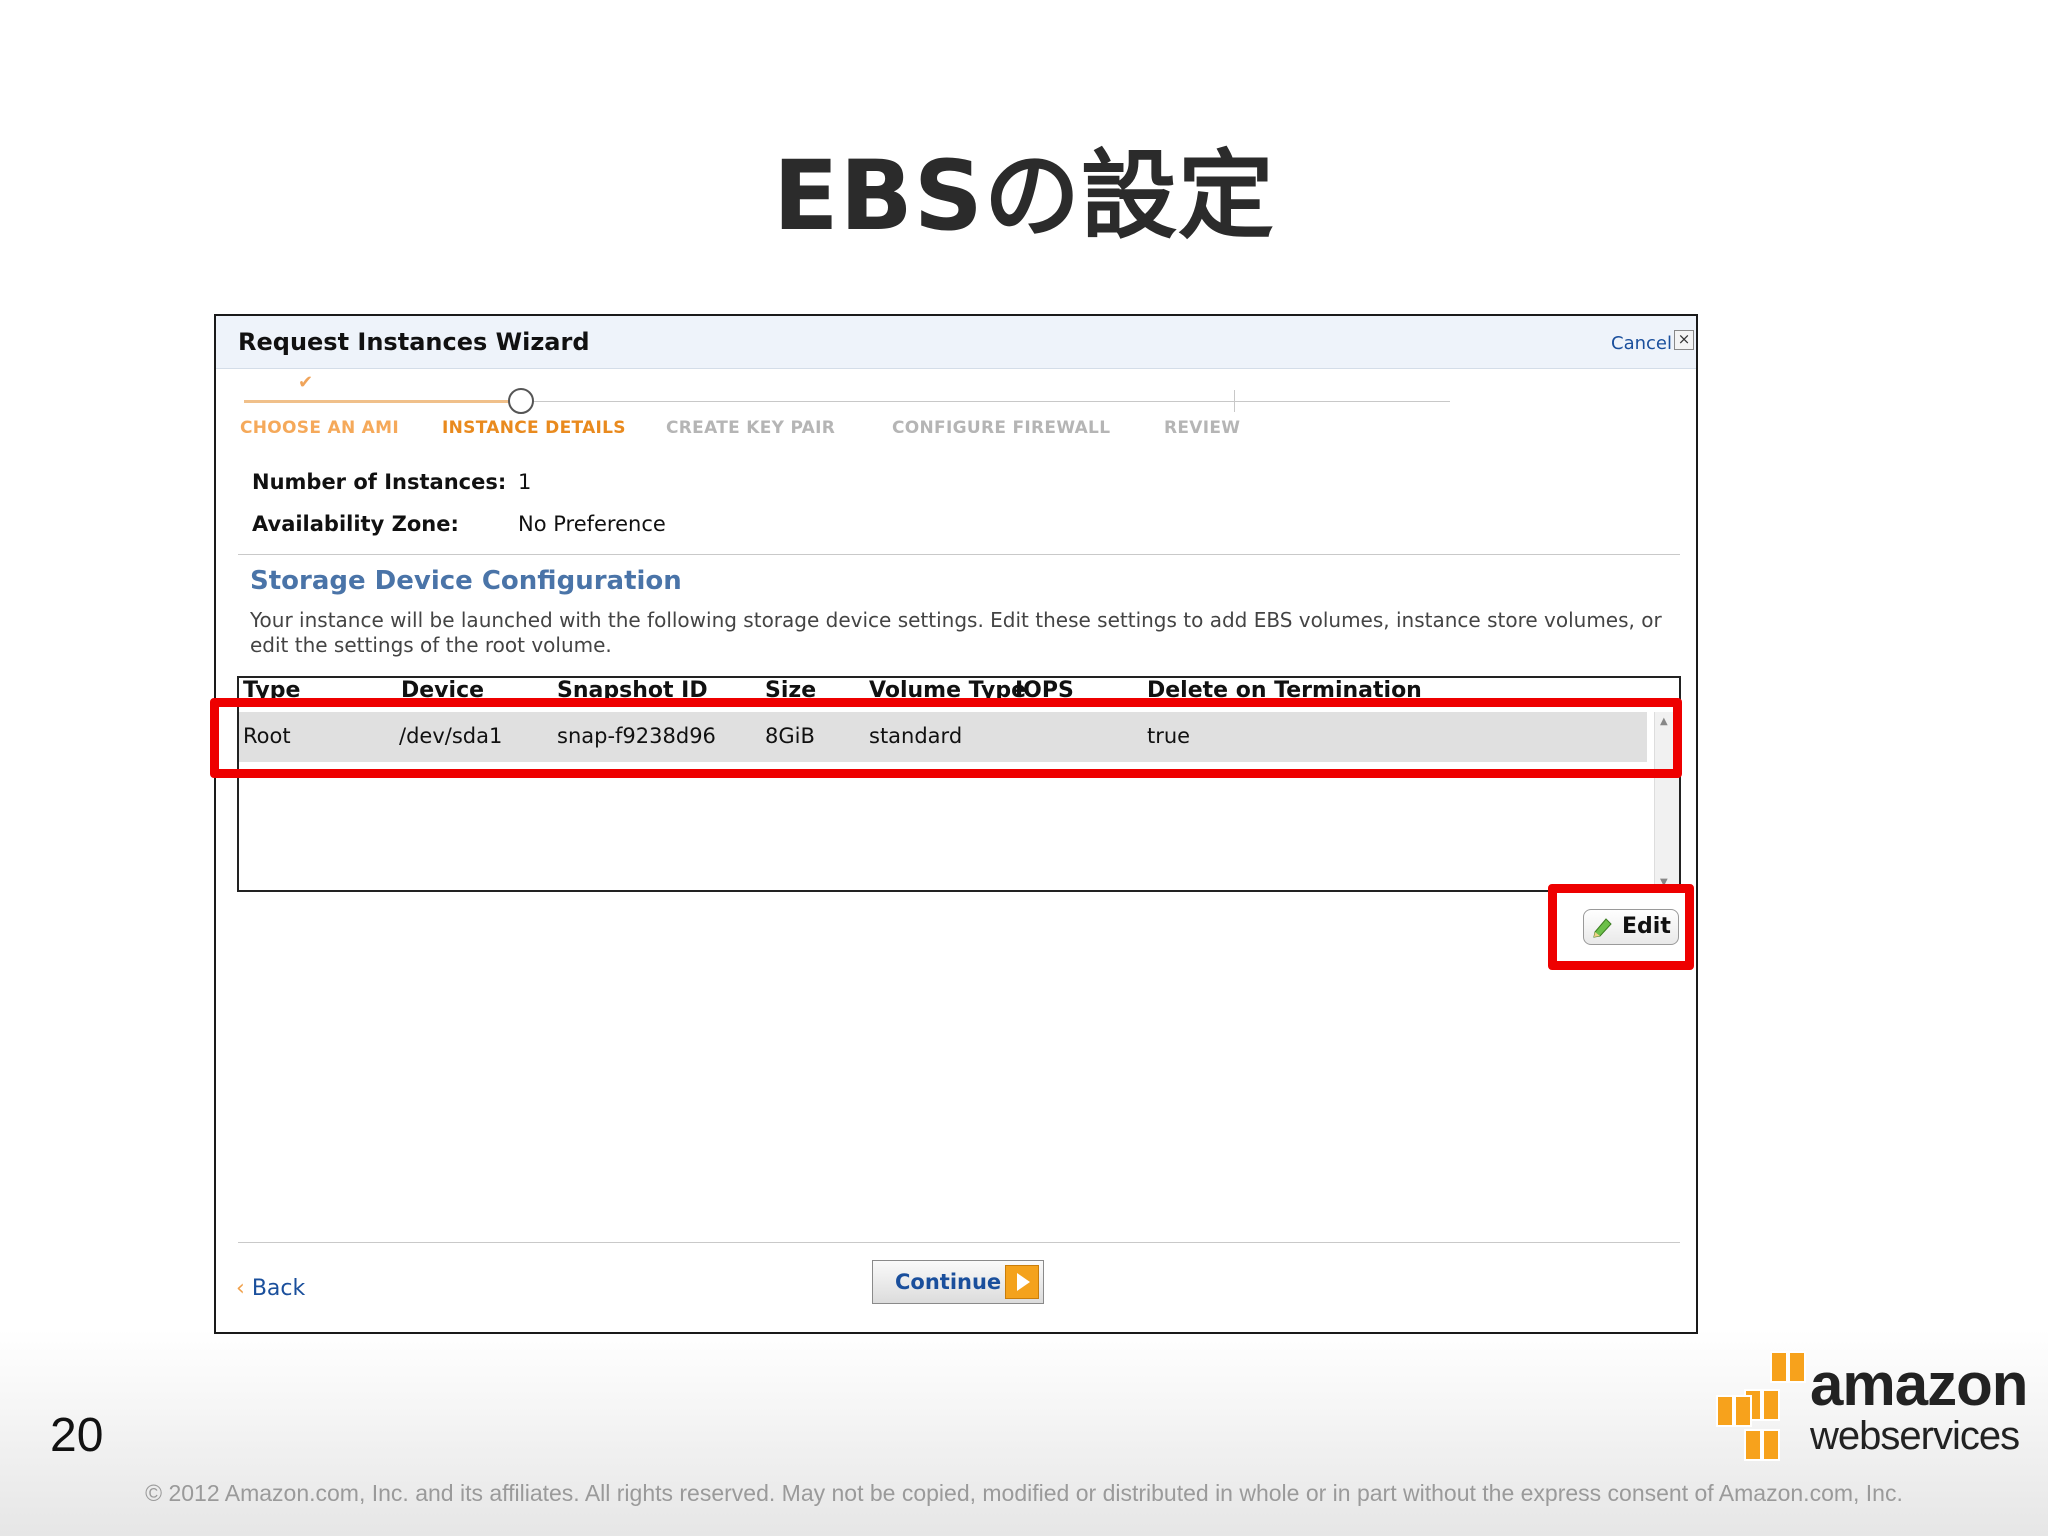 The image size is (2048, 1536). I want to click on wizard-title: Request Instances Wizard, so click(414, 342).